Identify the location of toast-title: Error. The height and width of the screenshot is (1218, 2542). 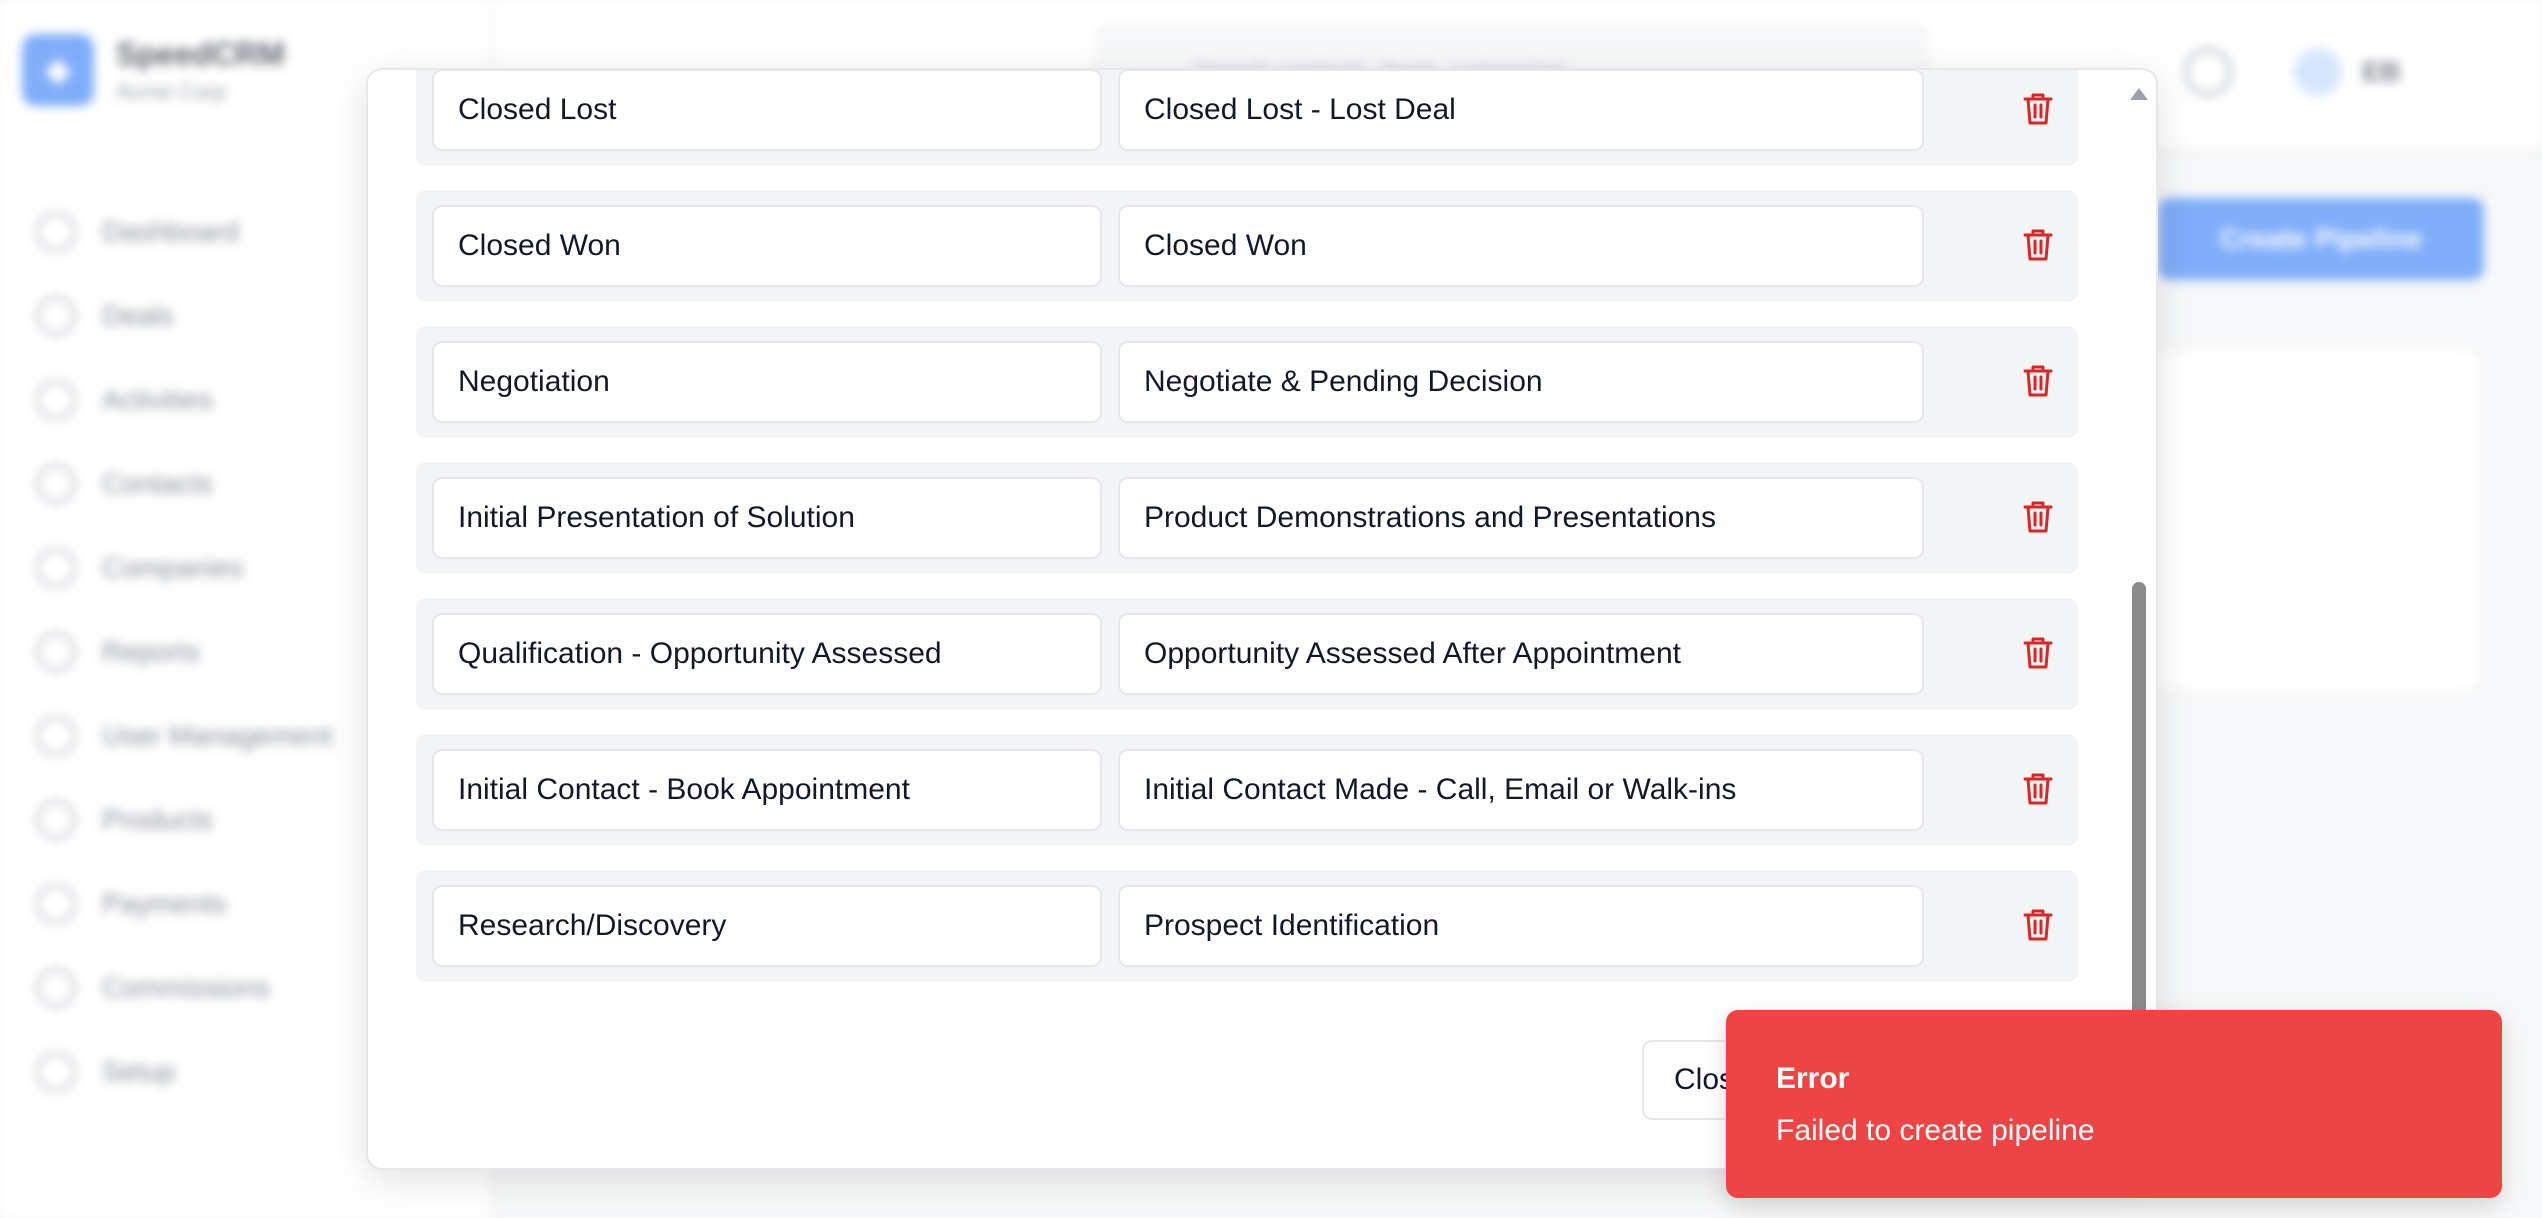
(1813, 1078).